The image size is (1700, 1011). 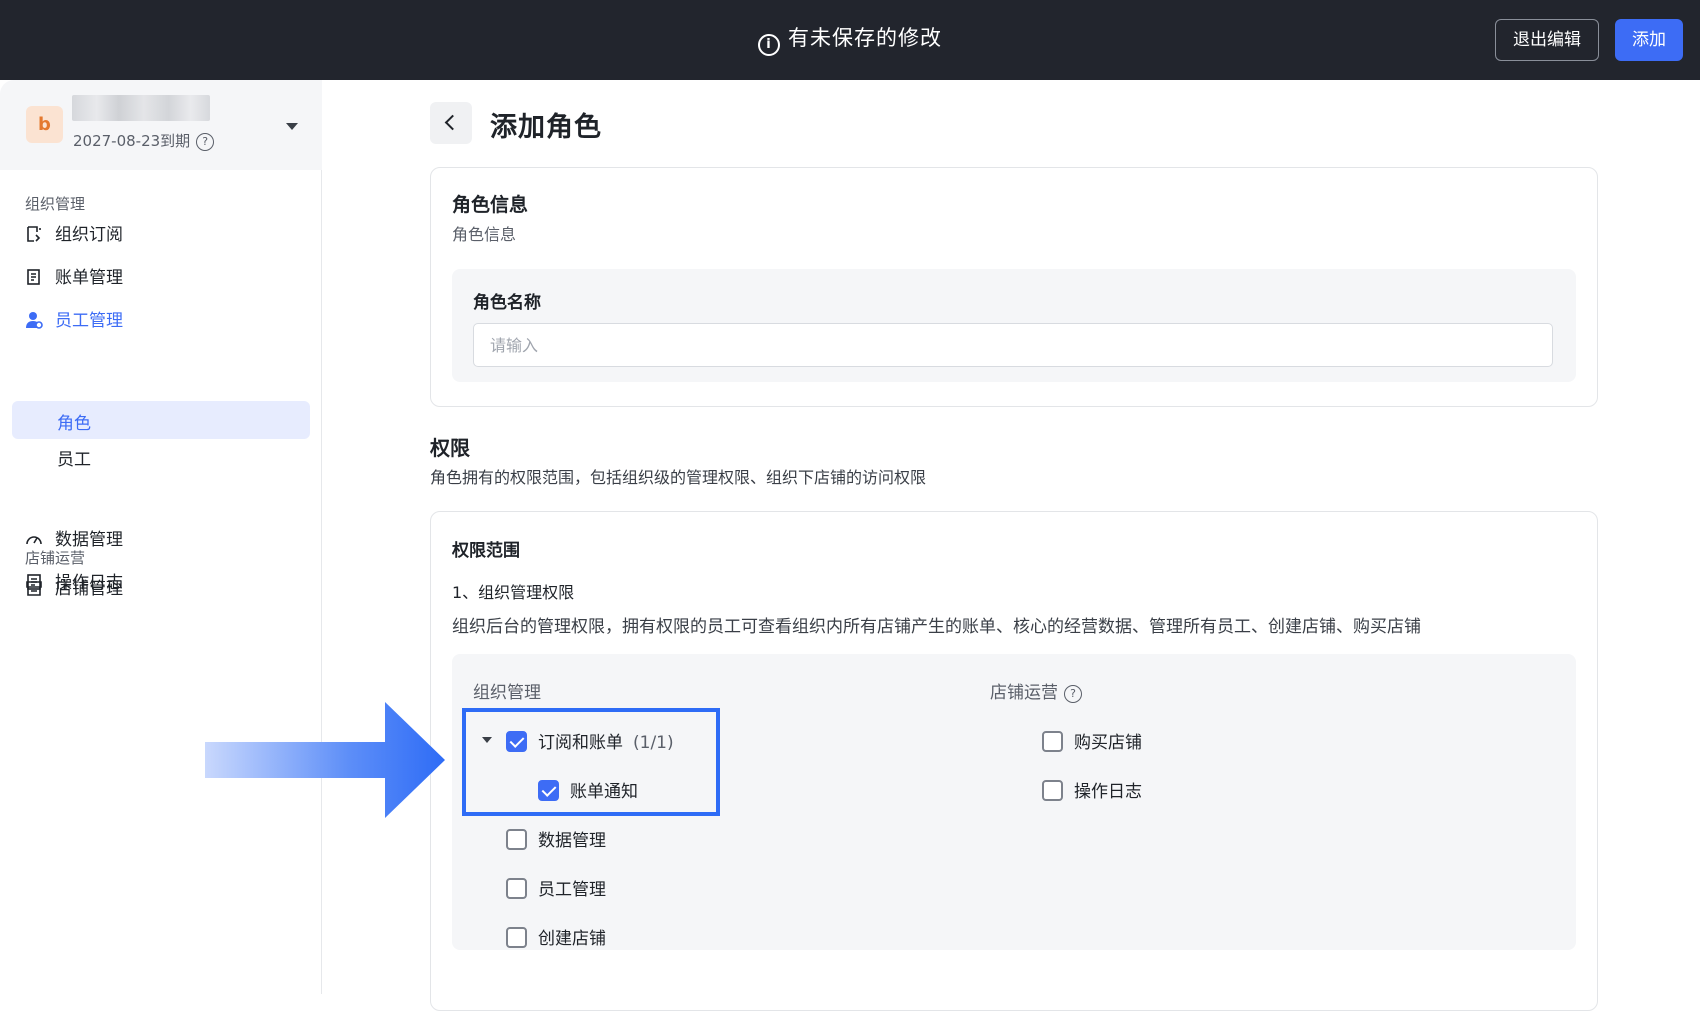 What do you see at coordinates (556, 887) in the screenshot?
I see `perm-staff-management: 员工管理` at bounding box center [556, 887].